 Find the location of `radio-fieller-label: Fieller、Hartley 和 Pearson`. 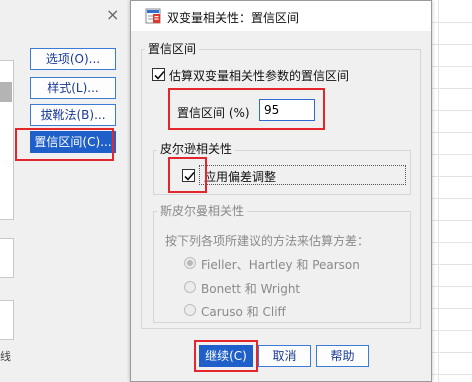

radio-fieller-label: Fieller、Hartley 和 Pearson is located at coordinates (280, 265).